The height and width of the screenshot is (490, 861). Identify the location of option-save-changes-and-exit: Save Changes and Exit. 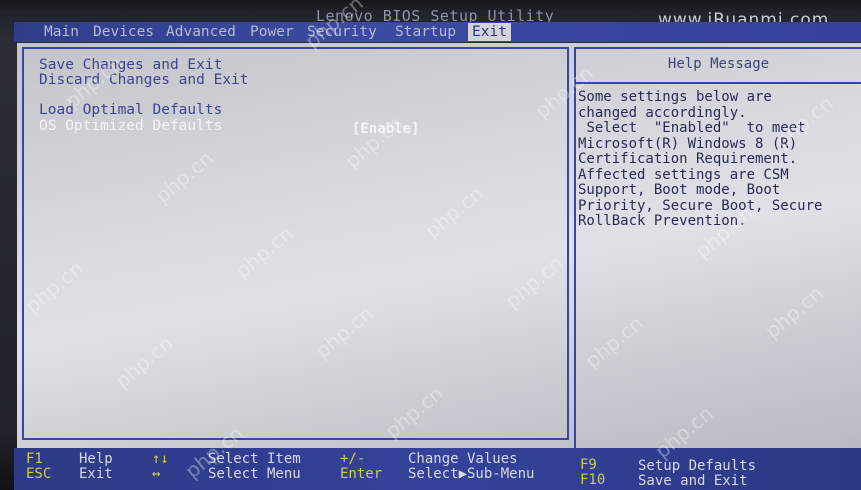
(130, 65).